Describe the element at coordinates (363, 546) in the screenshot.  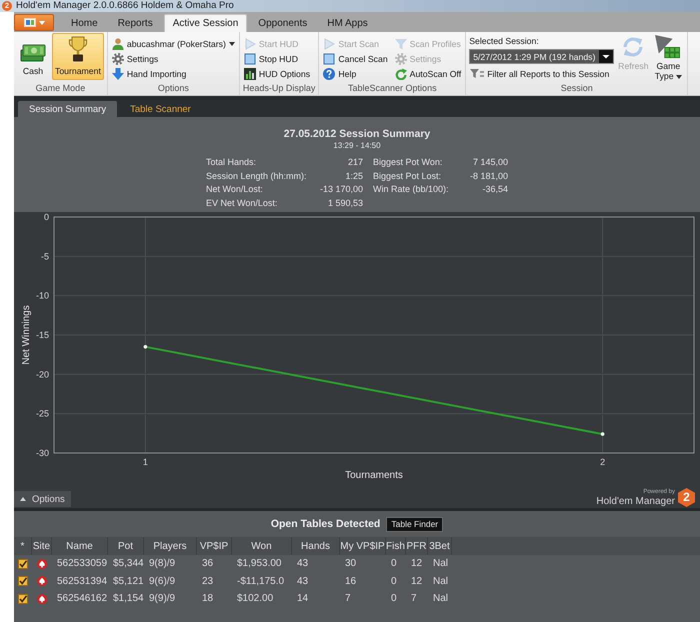
I see `column-header: My VP$IP` at that location.